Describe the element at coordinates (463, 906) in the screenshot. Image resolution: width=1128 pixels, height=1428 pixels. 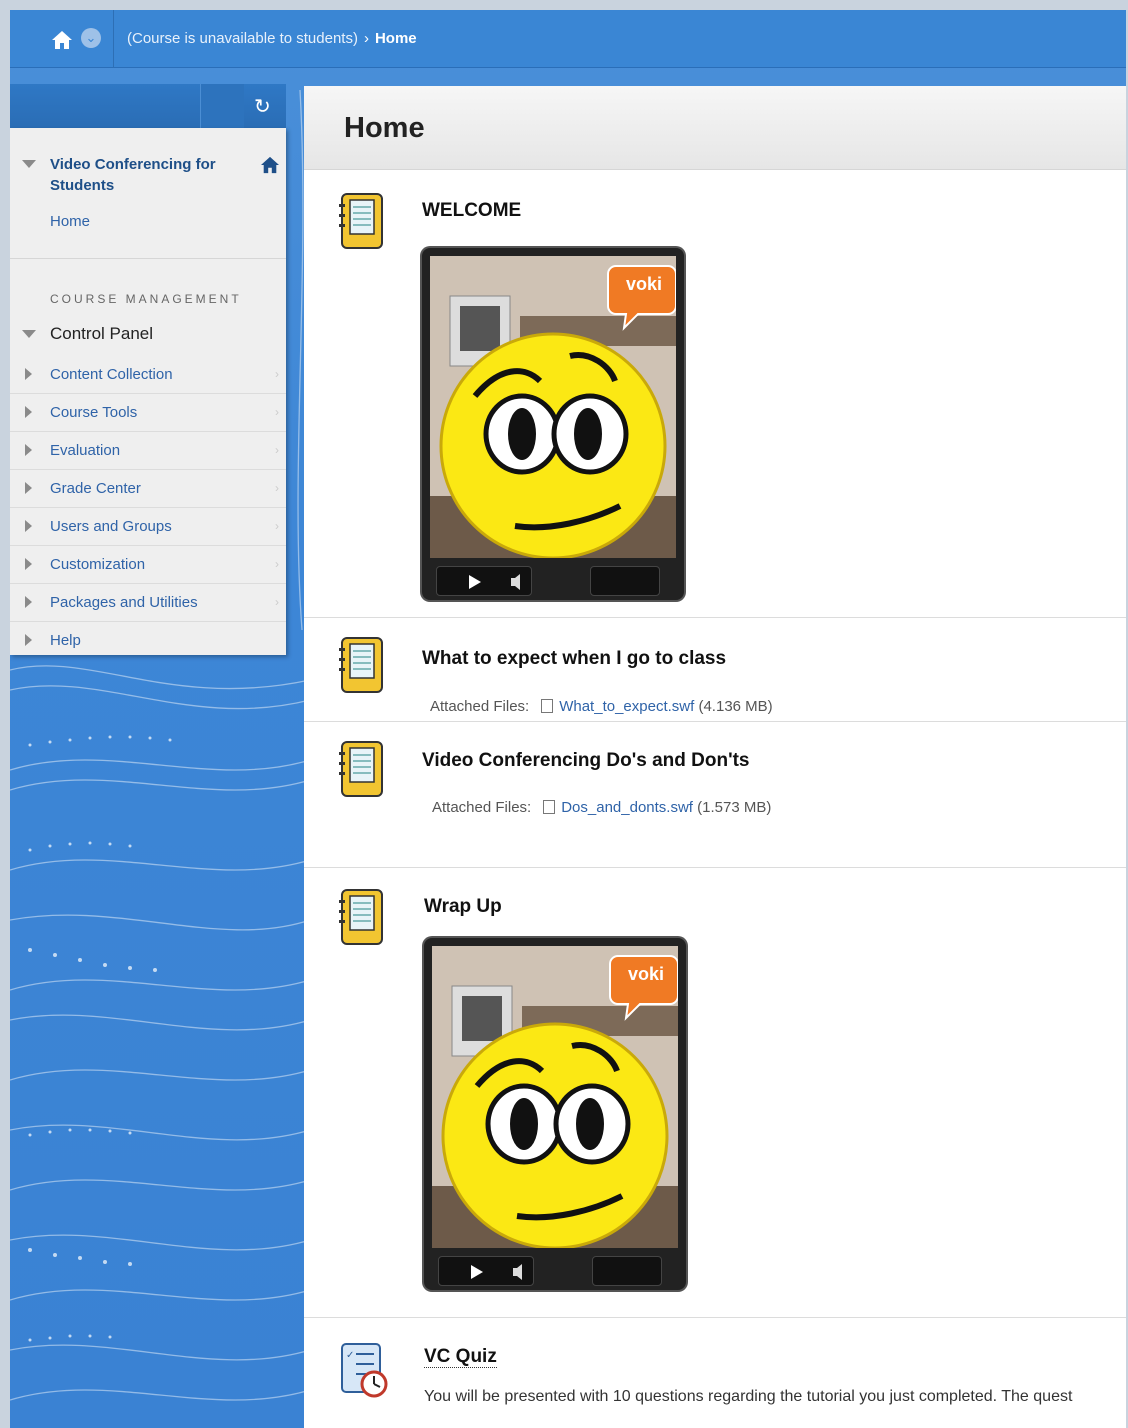
I see `item-title: Wrap Up` at that location.